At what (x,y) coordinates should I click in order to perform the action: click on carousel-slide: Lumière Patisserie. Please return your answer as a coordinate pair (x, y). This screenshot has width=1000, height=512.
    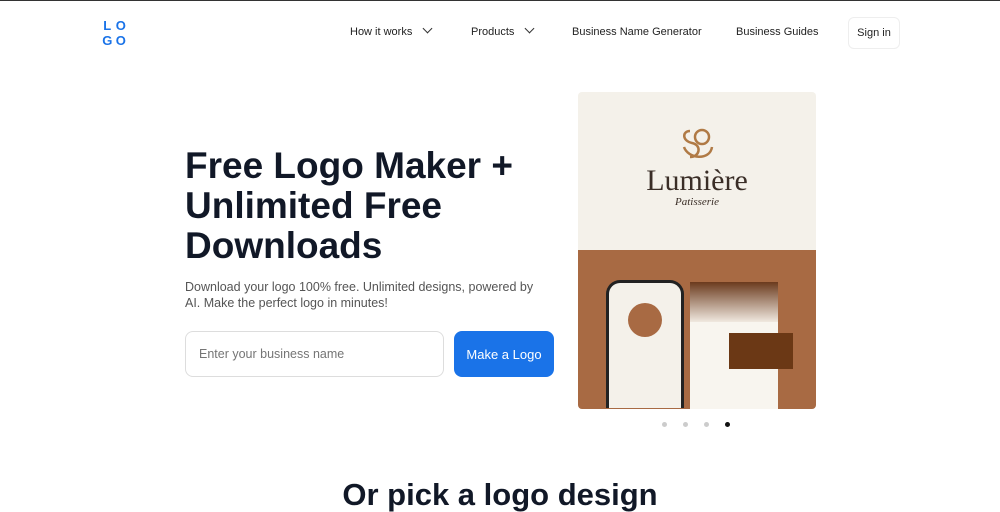
    Looking at the image, I should click on (697, 250).